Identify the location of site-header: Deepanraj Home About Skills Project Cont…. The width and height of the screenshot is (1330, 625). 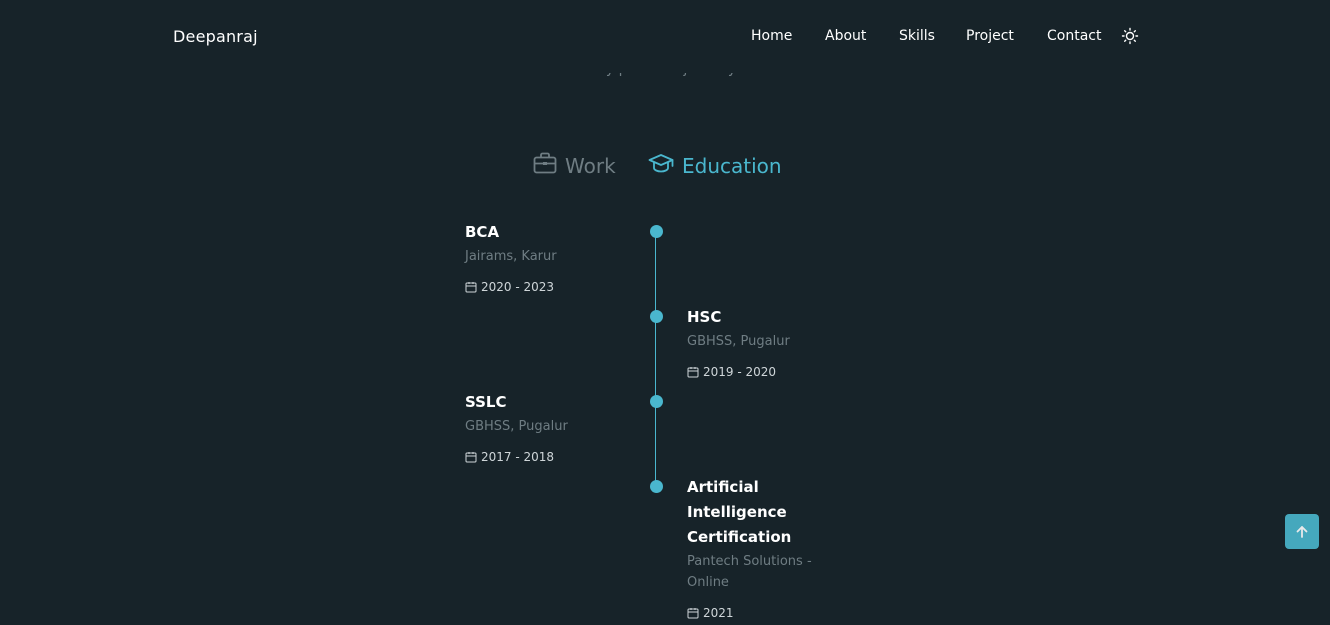
(665, 36).